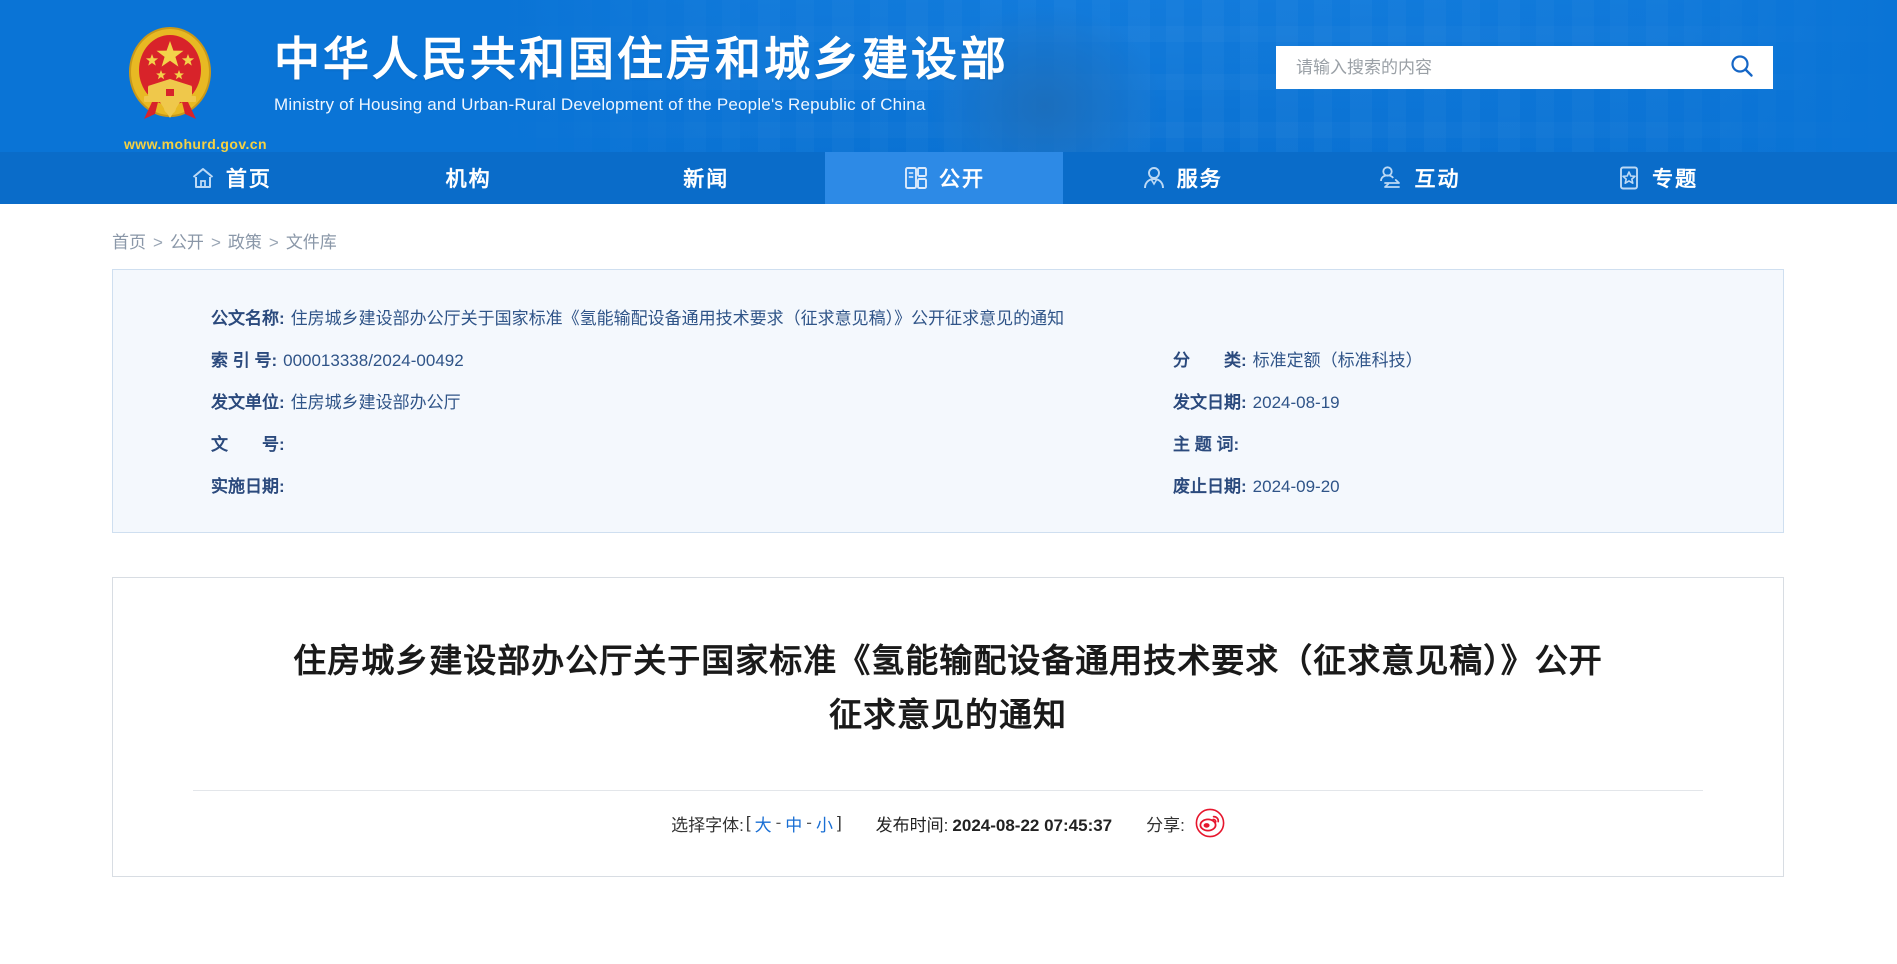 Image resolution: width=1897 pixels, height=964 pixels. Describe the element at coordinates (1210, 823) in the screenshot. I see `weibo-icon` at that location.